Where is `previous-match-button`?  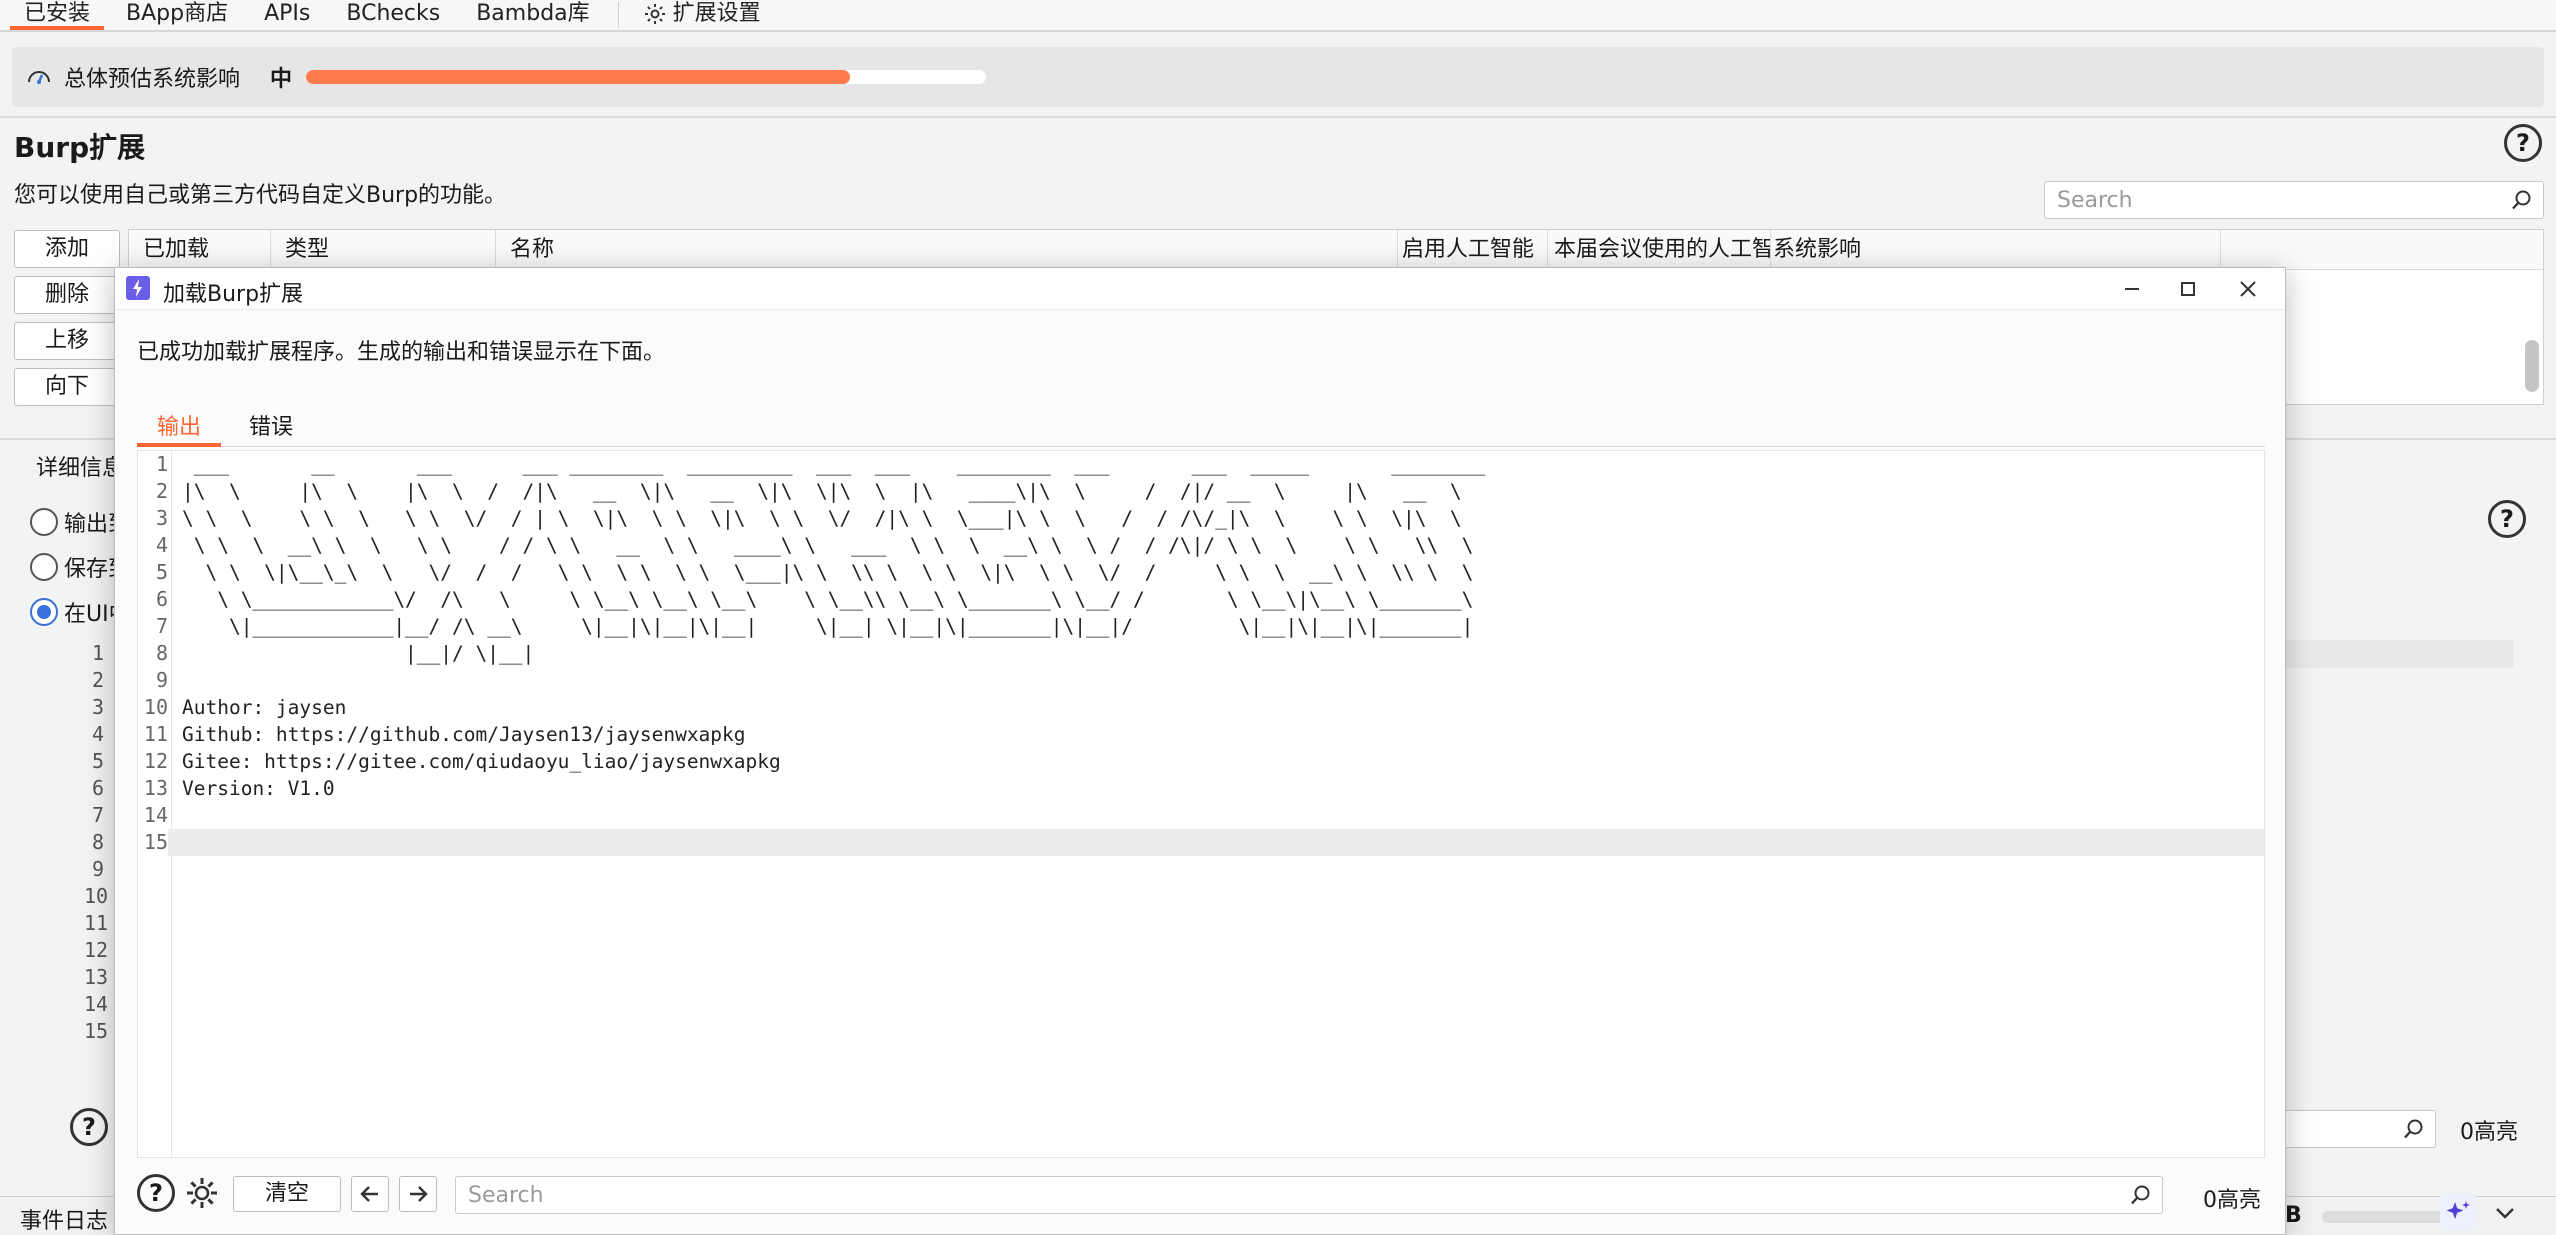
previous-match-button is located at coordinates (370, 1194).